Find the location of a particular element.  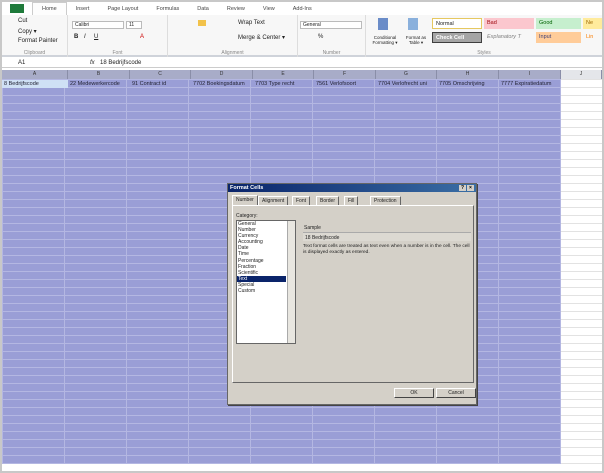

style-good: Good is located at coordinates (558, 23).